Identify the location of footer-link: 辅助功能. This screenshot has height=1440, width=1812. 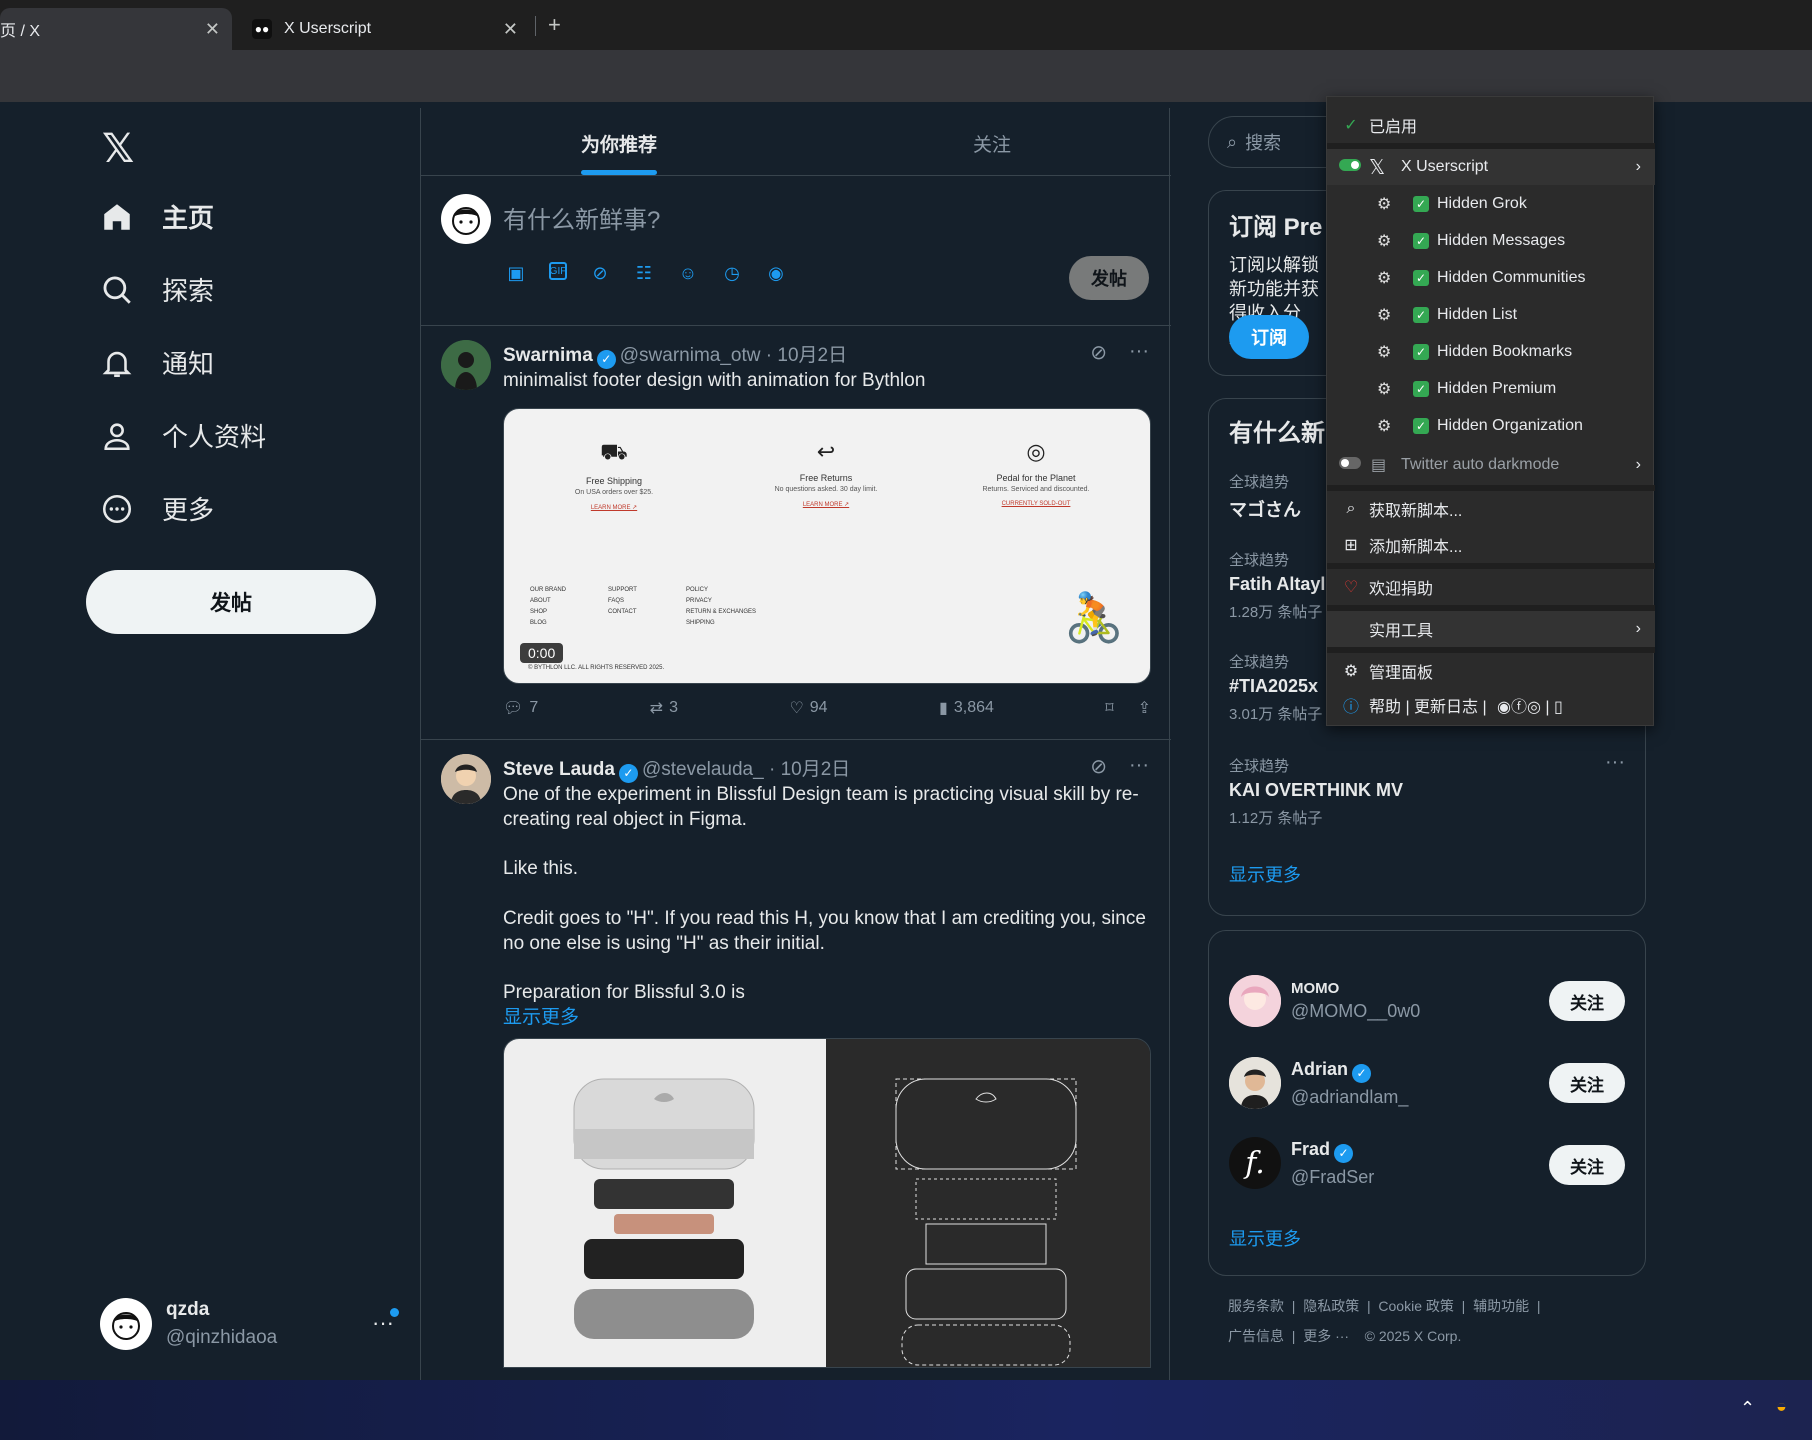
(1501, 1306).